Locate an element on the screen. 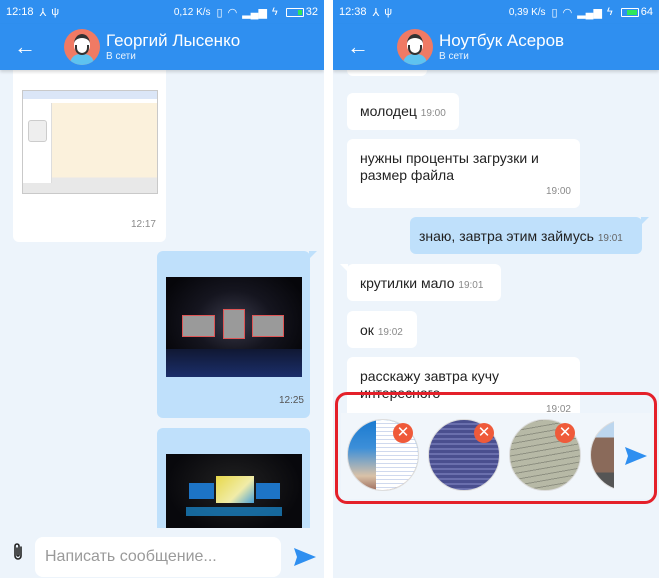 This screenshot has height=578, width=659. message-bubble-incoming-image: 12:17 is located at coordinates (89, 151).